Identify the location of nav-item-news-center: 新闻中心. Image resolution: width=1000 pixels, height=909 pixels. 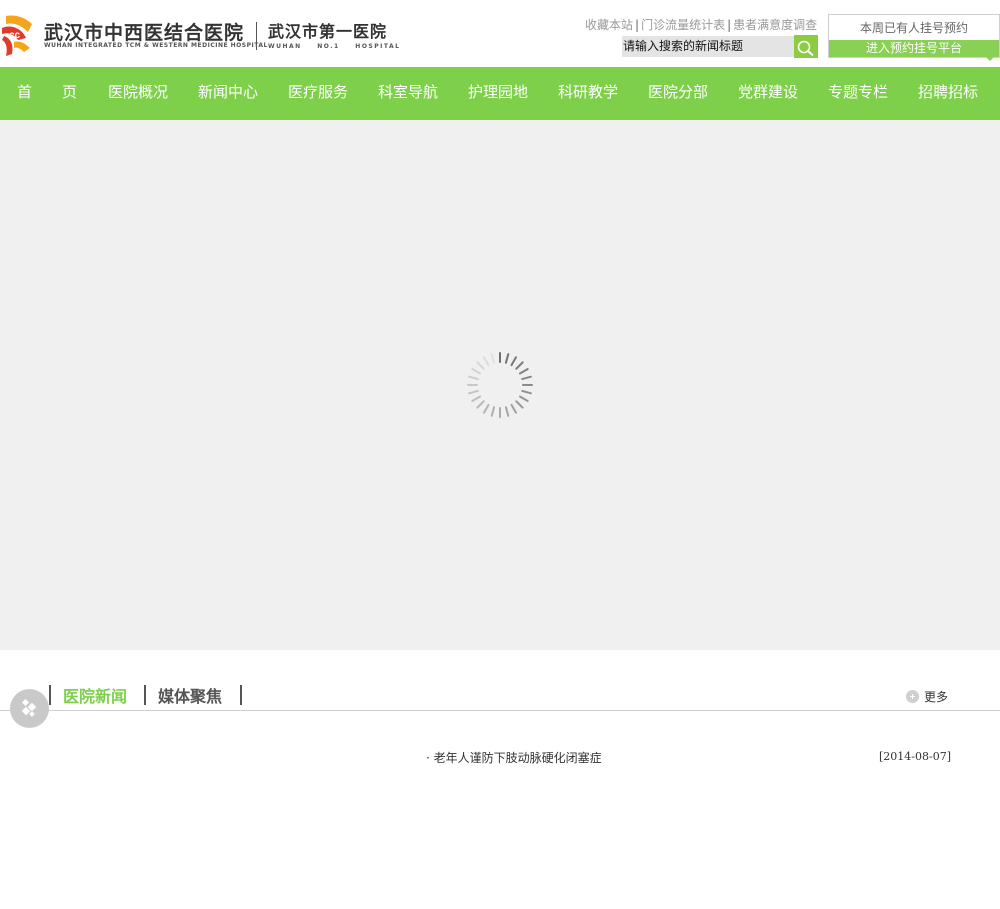
(228, 93).